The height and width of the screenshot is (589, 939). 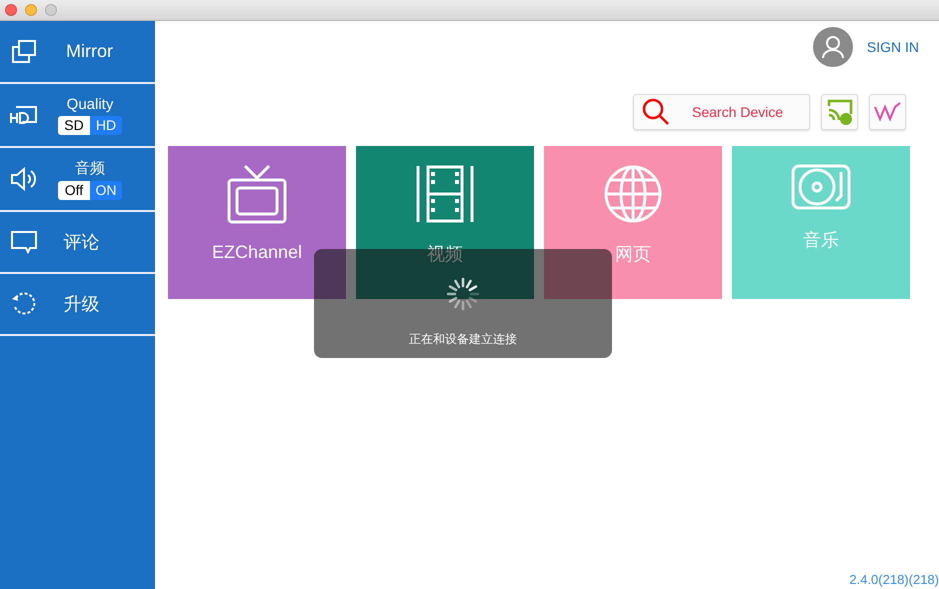 I want to click on hd-icon, so click(x=24, y=115).